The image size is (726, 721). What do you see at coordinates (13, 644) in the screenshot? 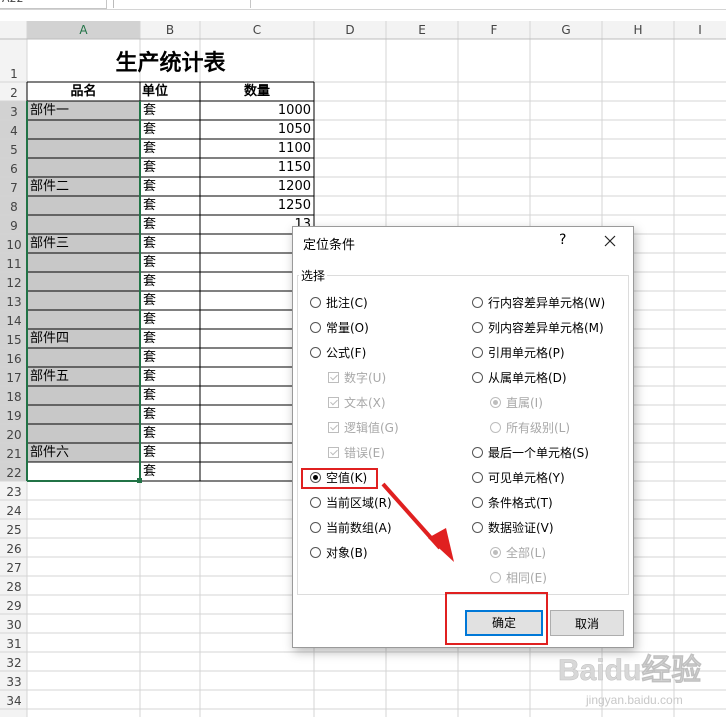
I see `row-header-31: 31` at bounding box center [13, 644].